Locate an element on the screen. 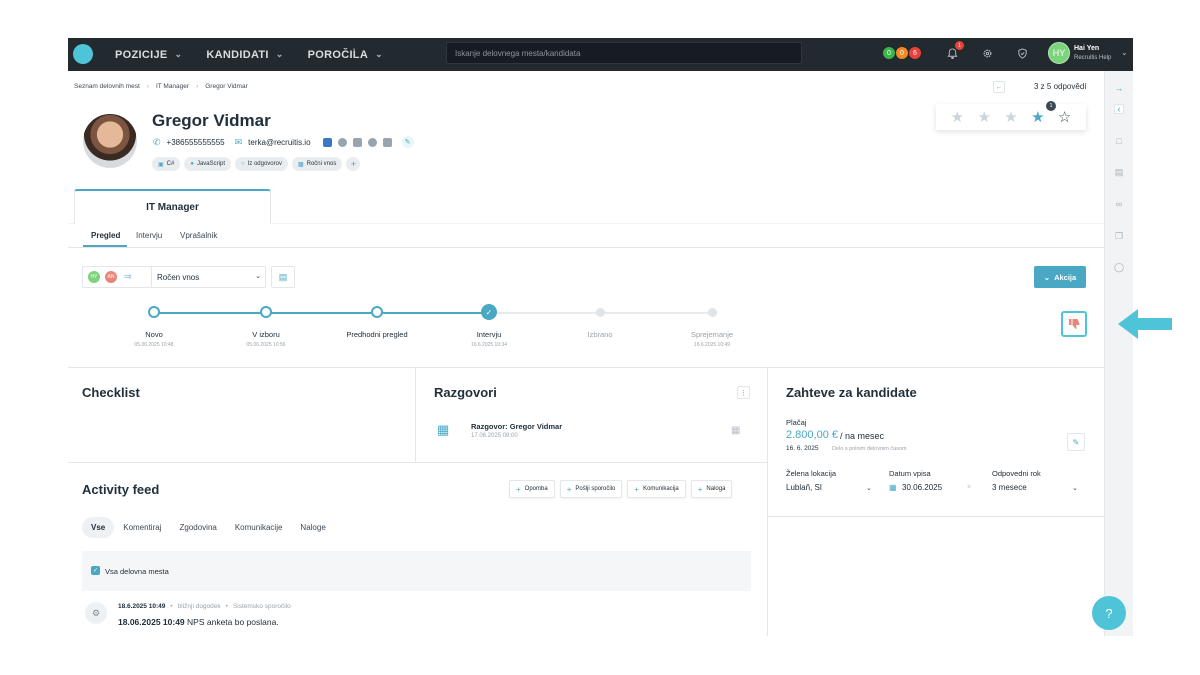 The width and height of the screenshot is (1200, 675). notice-label: Odpovedni rok is located at coordinates (1016, 473).